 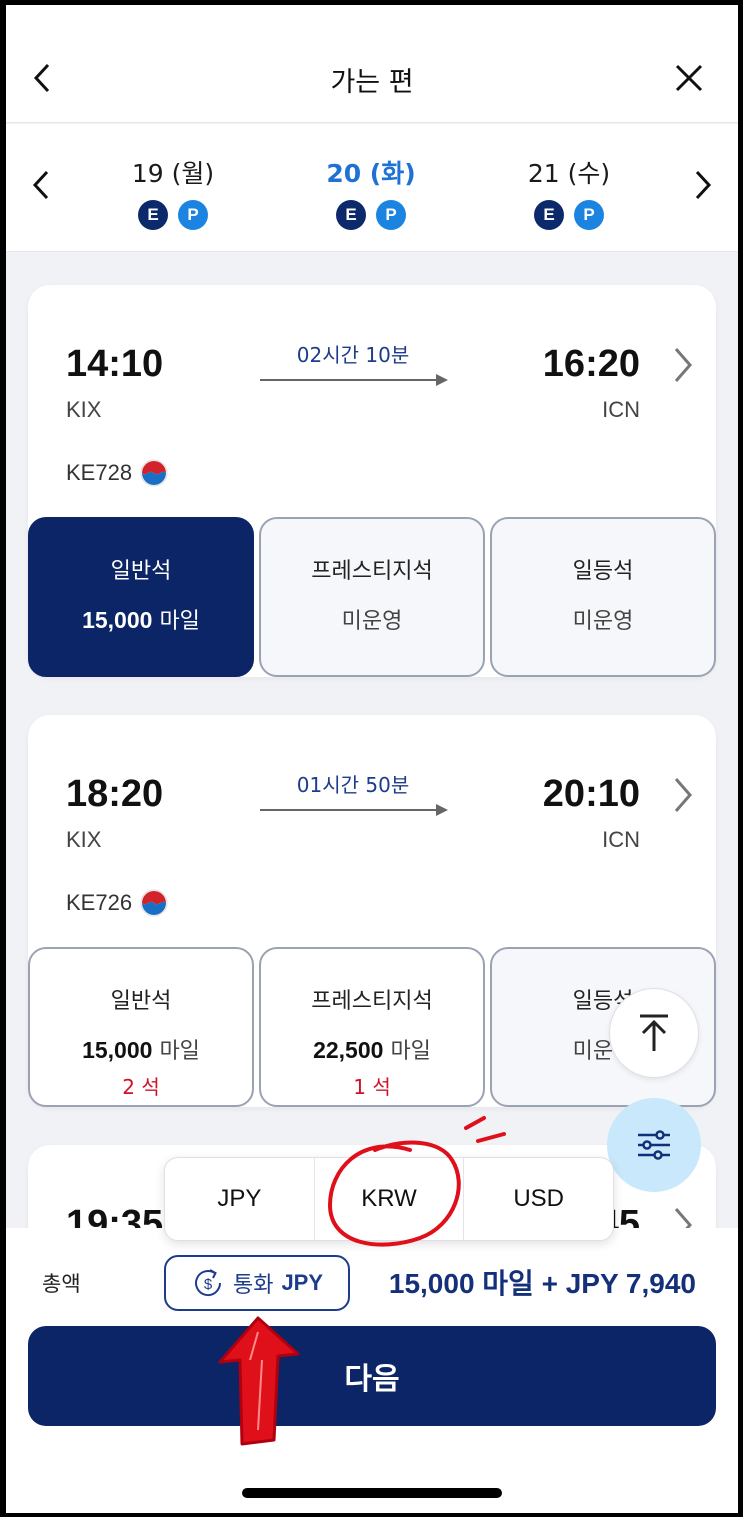 I want to click on depart-time: 18:20, so click(x=115, y=794).